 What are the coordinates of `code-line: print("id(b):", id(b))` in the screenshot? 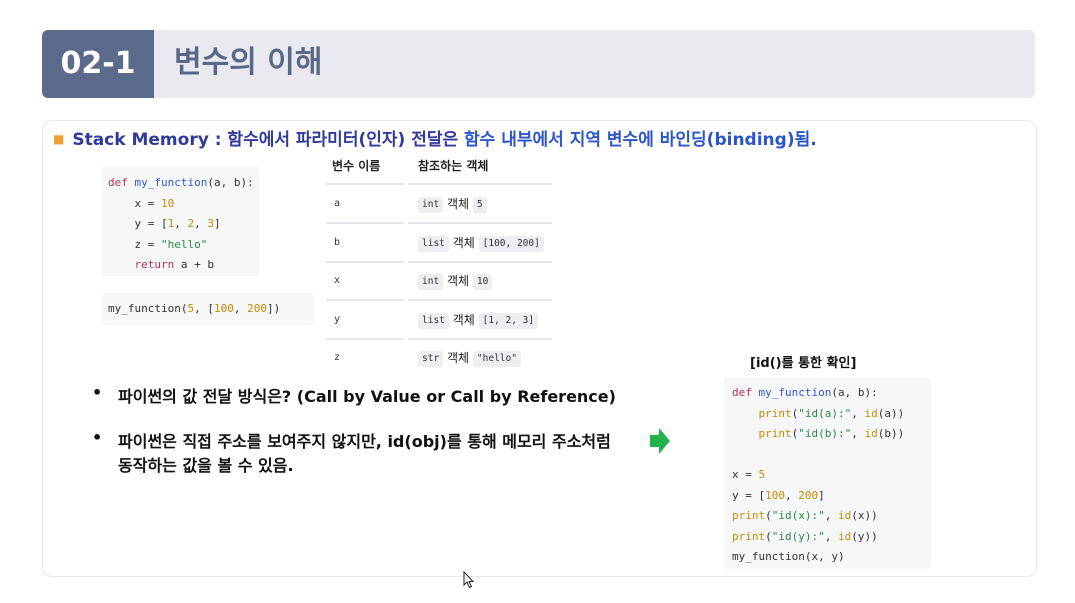 It's located at (818, 433).